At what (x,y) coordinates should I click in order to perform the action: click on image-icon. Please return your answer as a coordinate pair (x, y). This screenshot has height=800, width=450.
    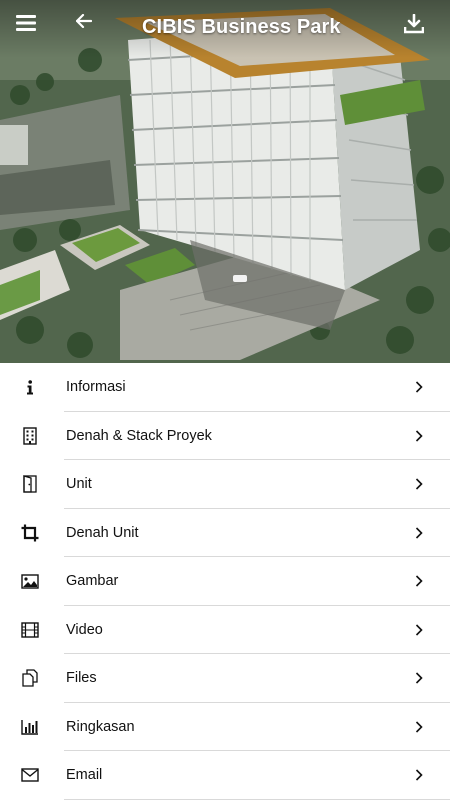
    Looking at the image, I should click on (30, 581).